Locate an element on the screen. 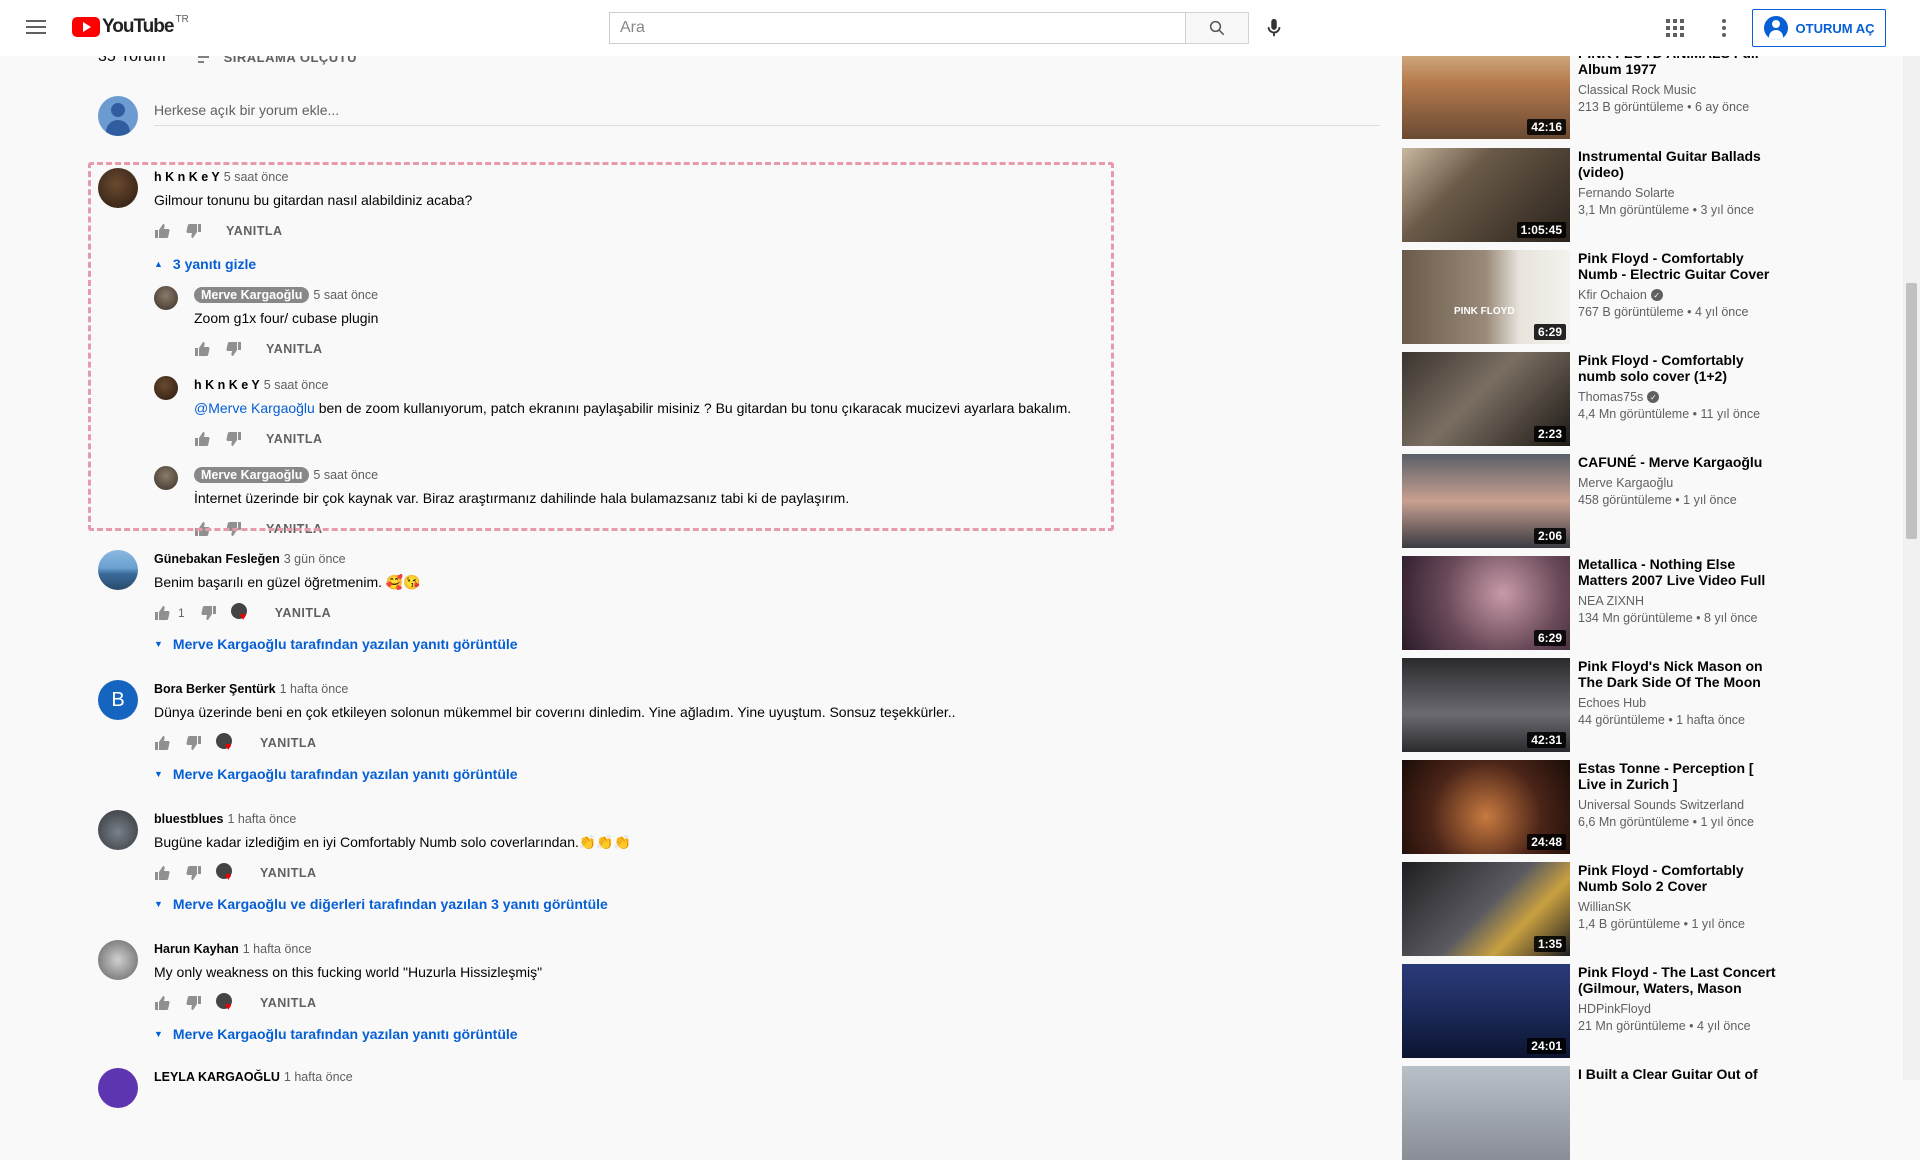 The image size is (1920, 1160). video-channel: Merve Kargaoğlu is located at coordinates (1680, 483).